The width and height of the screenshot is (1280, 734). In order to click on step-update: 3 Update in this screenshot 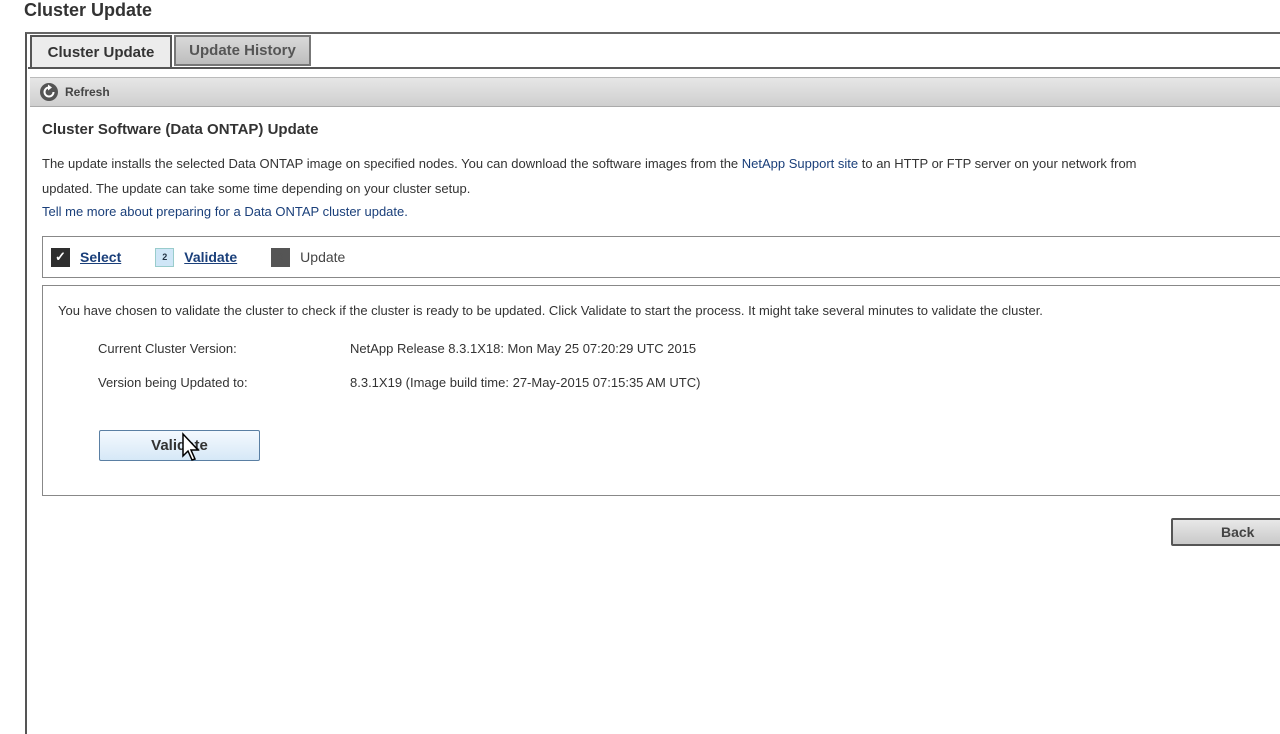, I will do `click(308, 257)`.